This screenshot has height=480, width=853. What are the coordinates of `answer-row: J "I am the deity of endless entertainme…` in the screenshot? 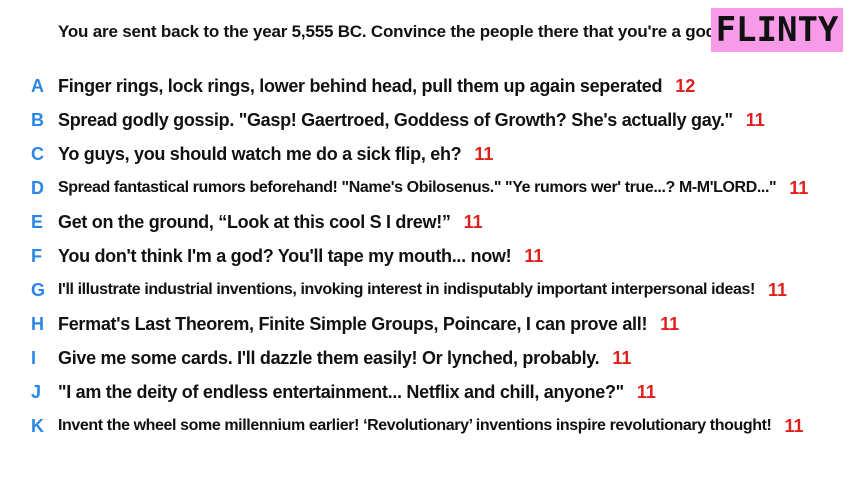 It's located at (426, 392).